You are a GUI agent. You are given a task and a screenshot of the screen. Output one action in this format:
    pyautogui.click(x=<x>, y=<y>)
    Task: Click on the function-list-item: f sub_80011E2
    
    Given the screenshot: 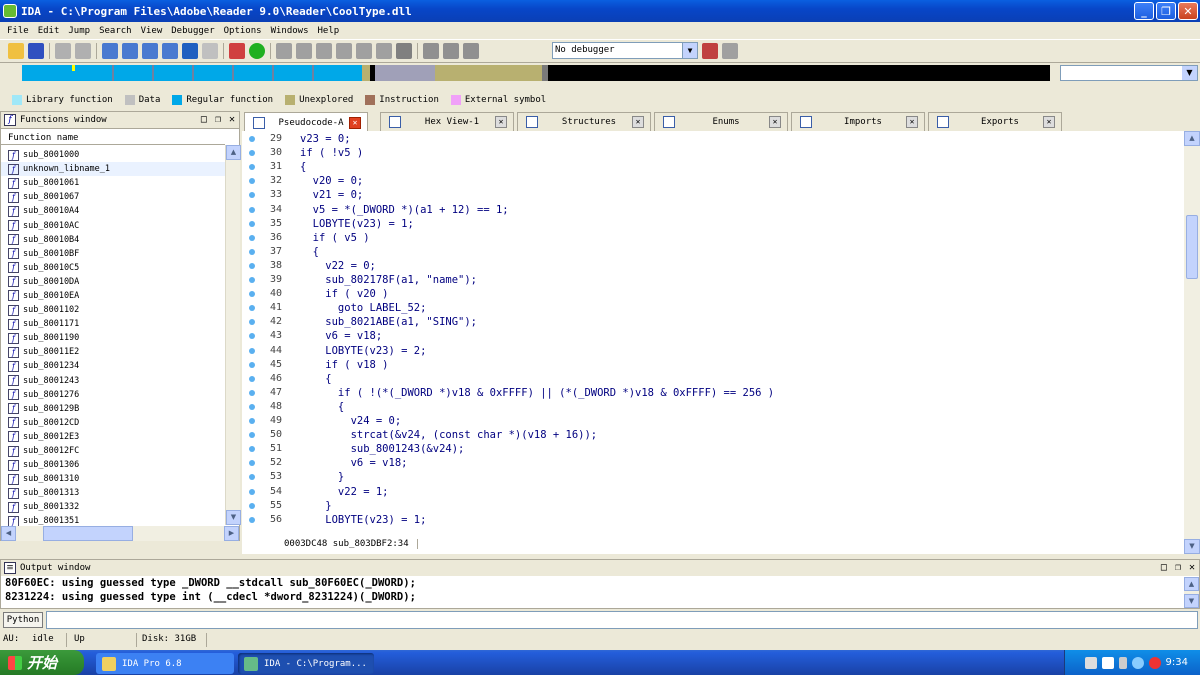 What is the action you would take?
    pyautogui.click(x=113, y=352)
    